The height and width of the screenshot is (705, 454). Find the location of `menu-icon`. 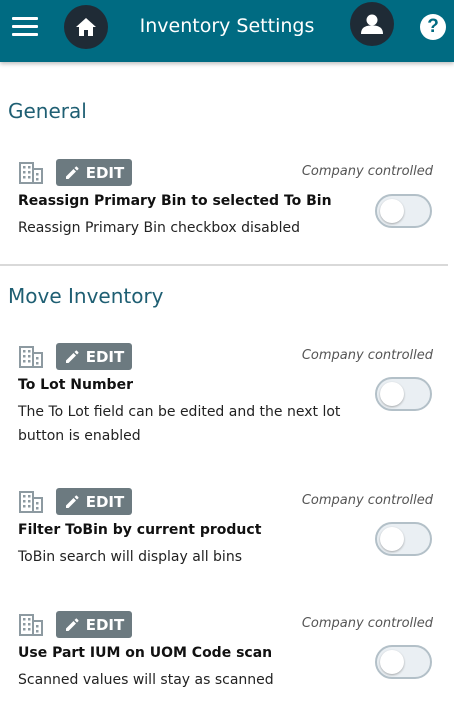

menu-icon is located at coordinates (25, 27).